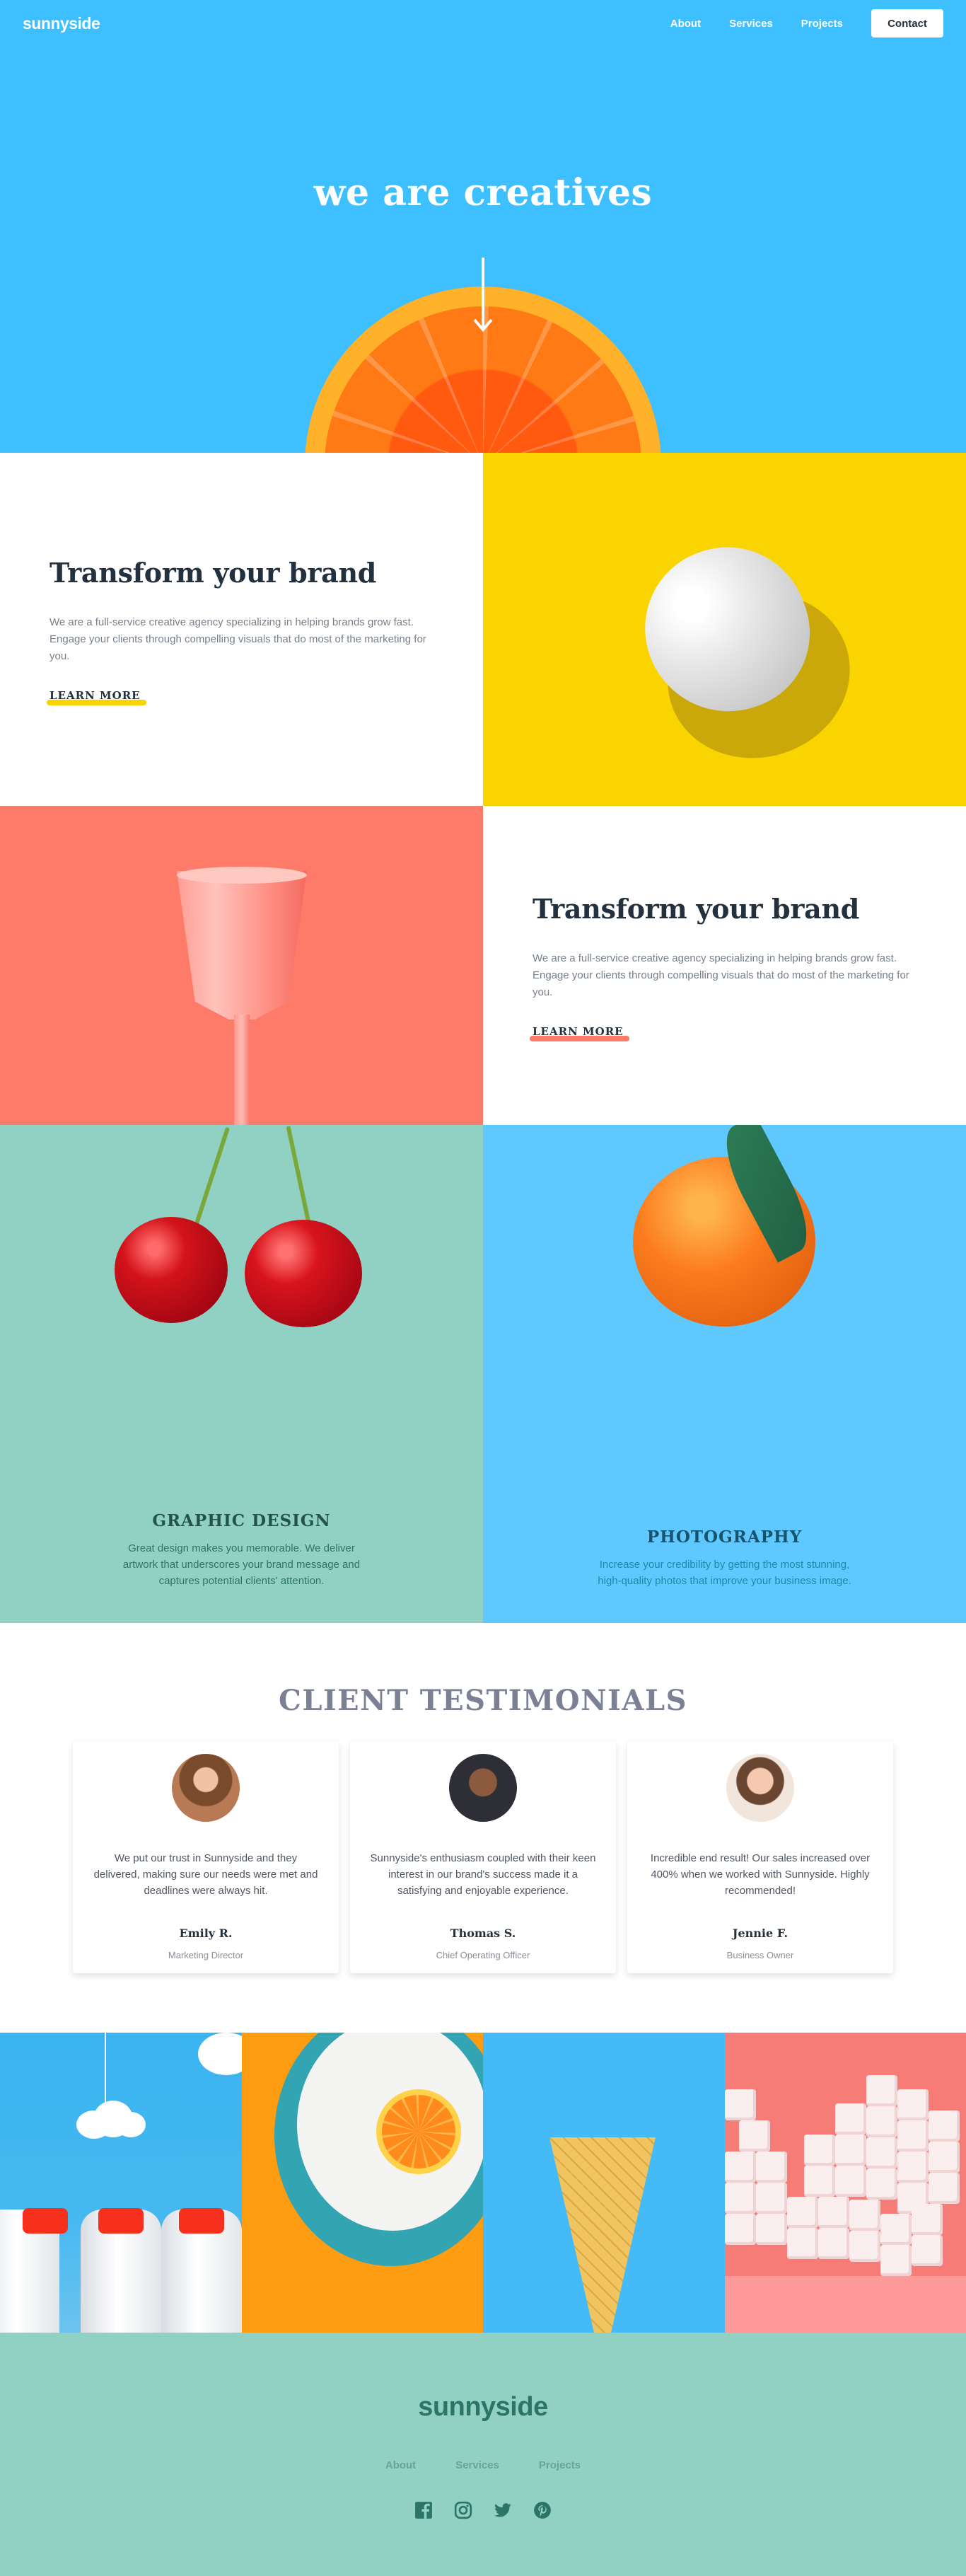 This screenshot has width=966, height=2576. I want to click on cone, so click(602, 2235).